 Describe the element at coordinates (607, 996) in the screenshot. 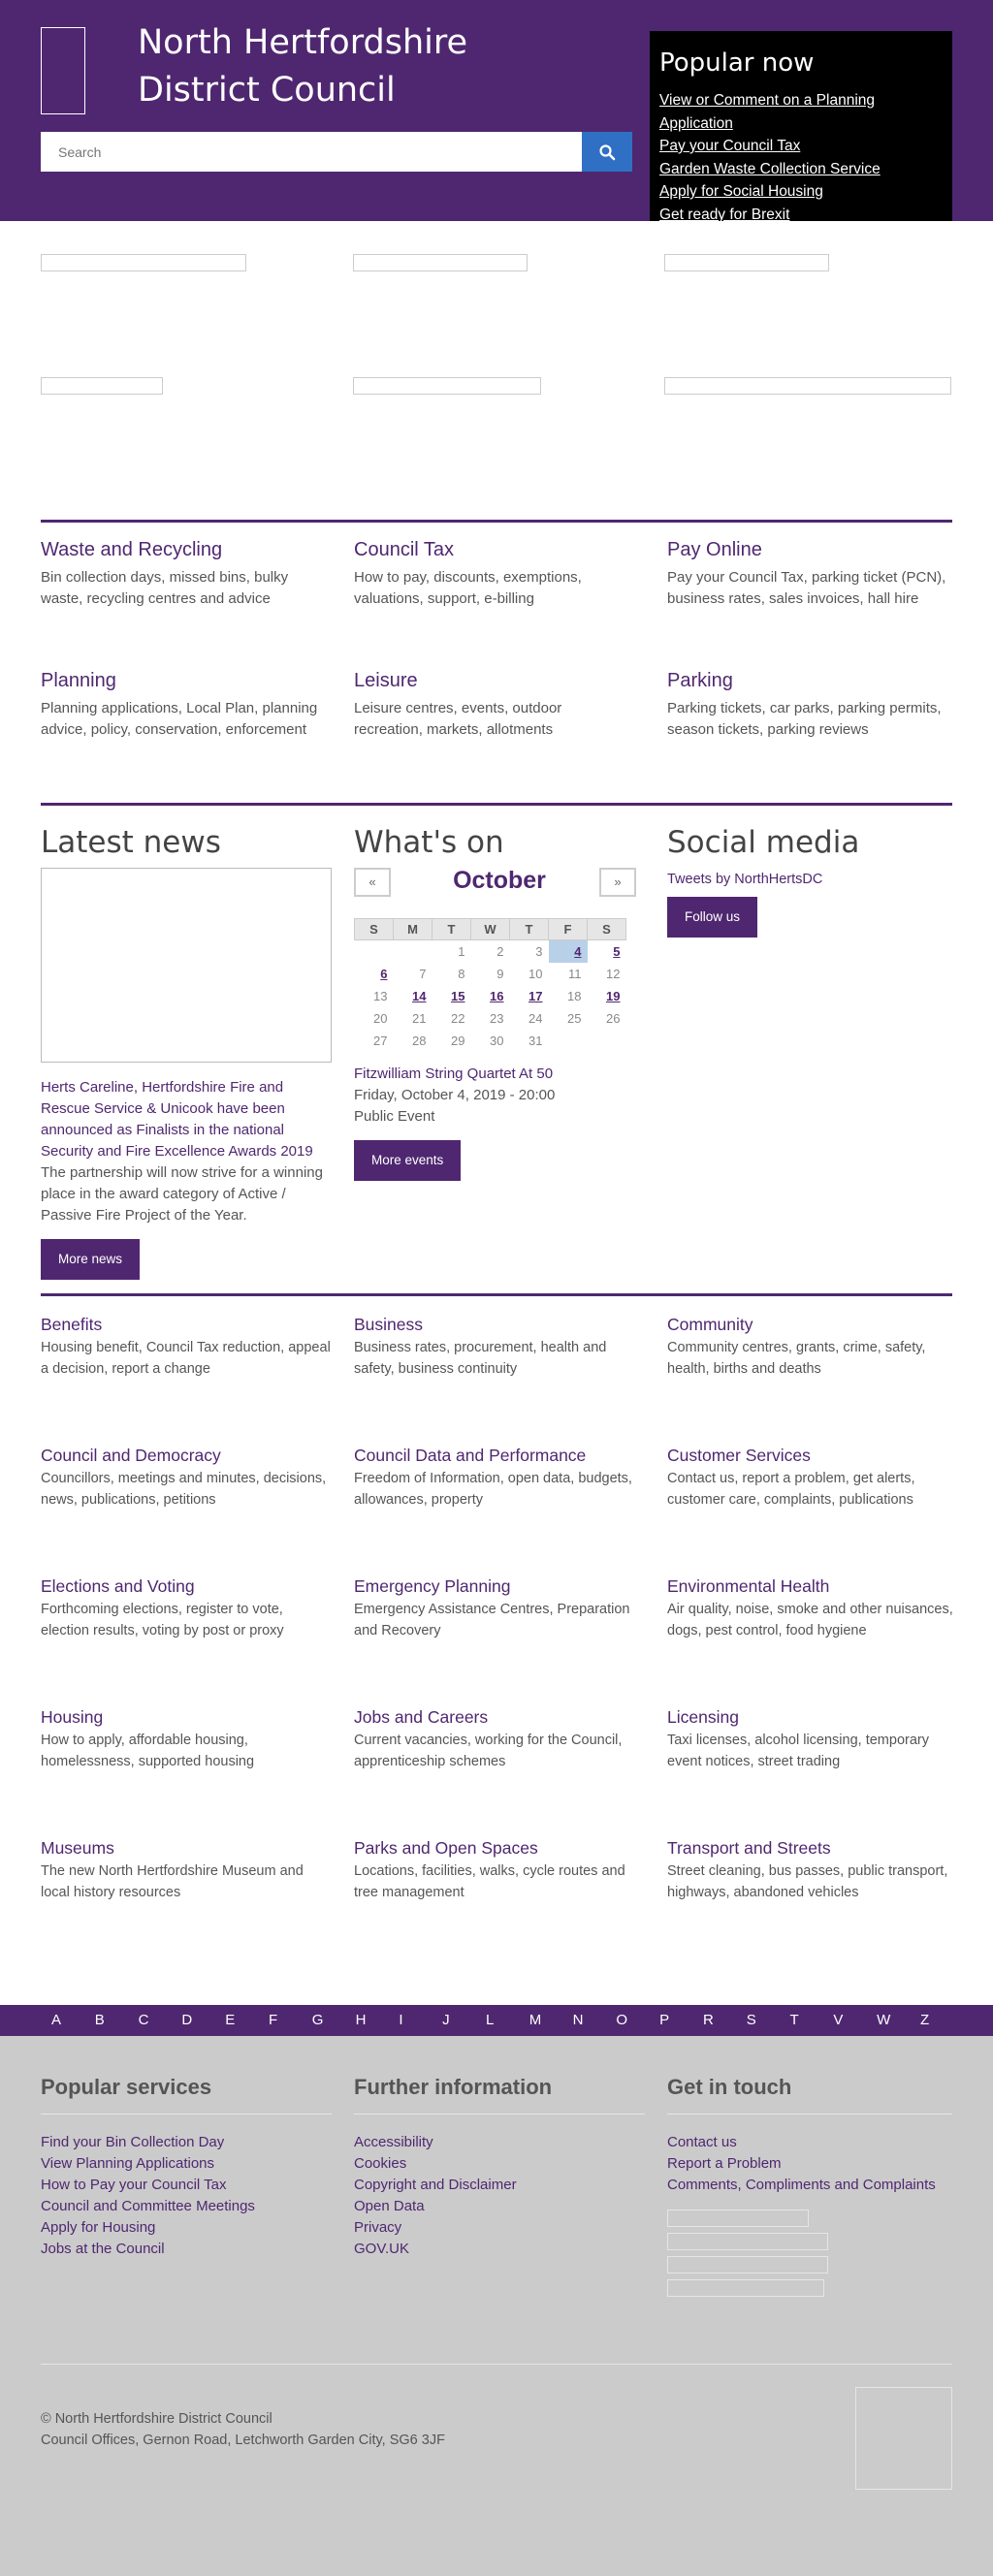

I see `calendar-day: 19` at that location.